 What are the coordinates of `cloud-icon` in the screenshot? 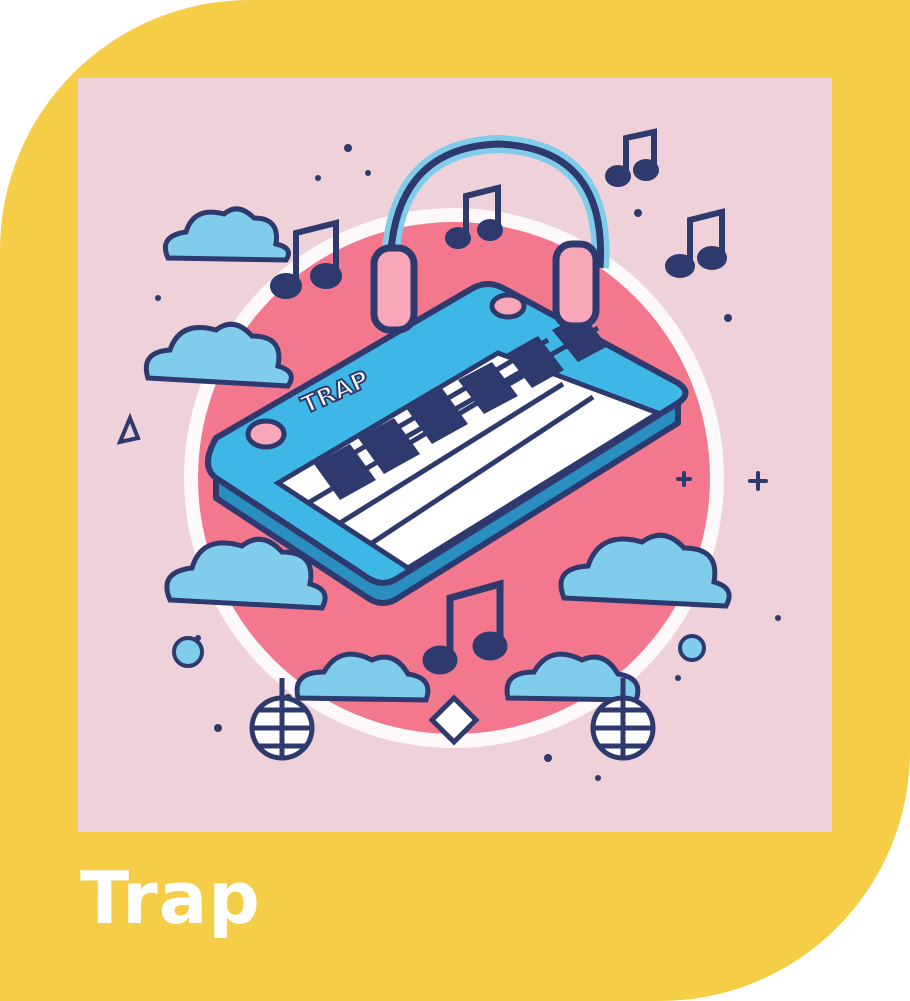 It's located at (226, 234).